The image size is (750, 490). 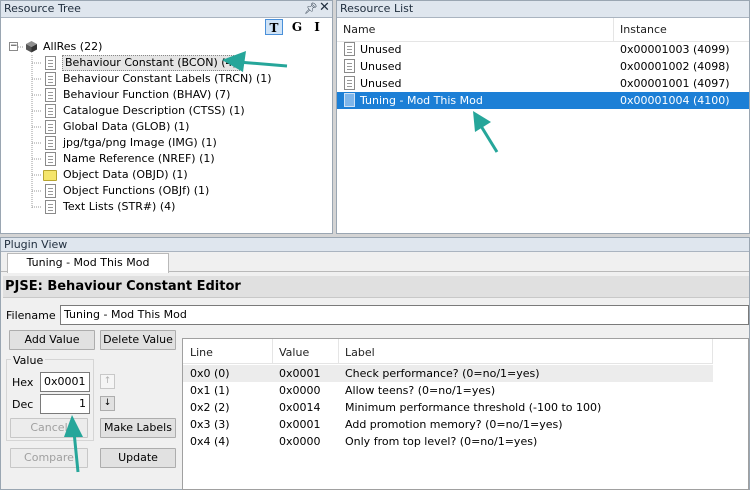 I want to click on arrow-to-dec-field, so click(x=76, y=452).